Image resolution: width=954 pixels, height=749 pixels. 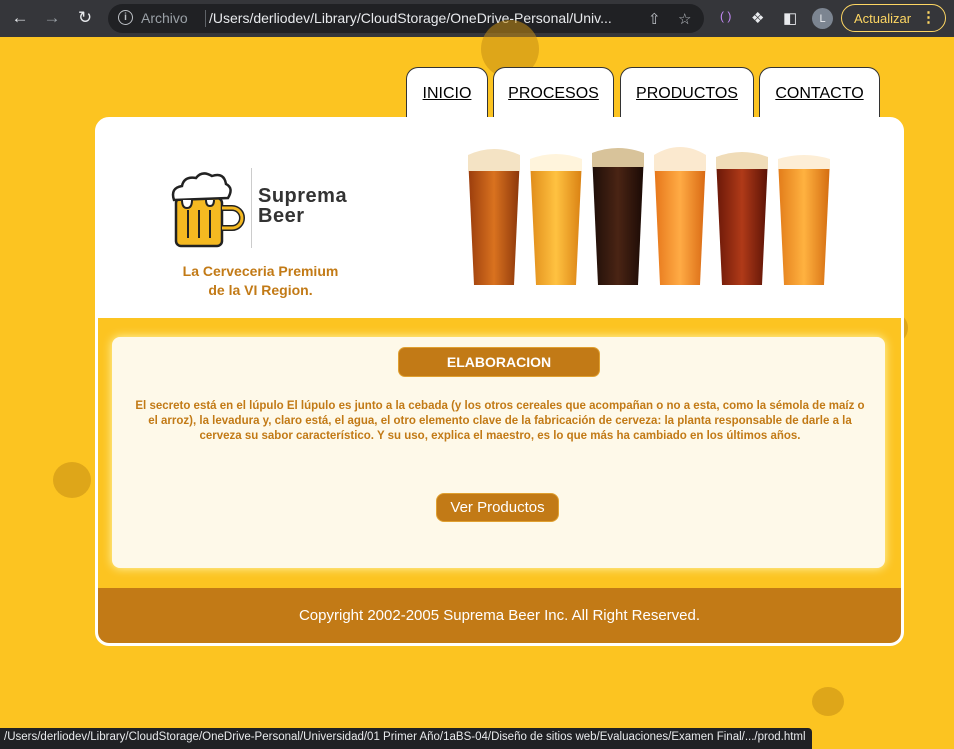 I want to click on back-icon: ←, so click(x=20, y=18).